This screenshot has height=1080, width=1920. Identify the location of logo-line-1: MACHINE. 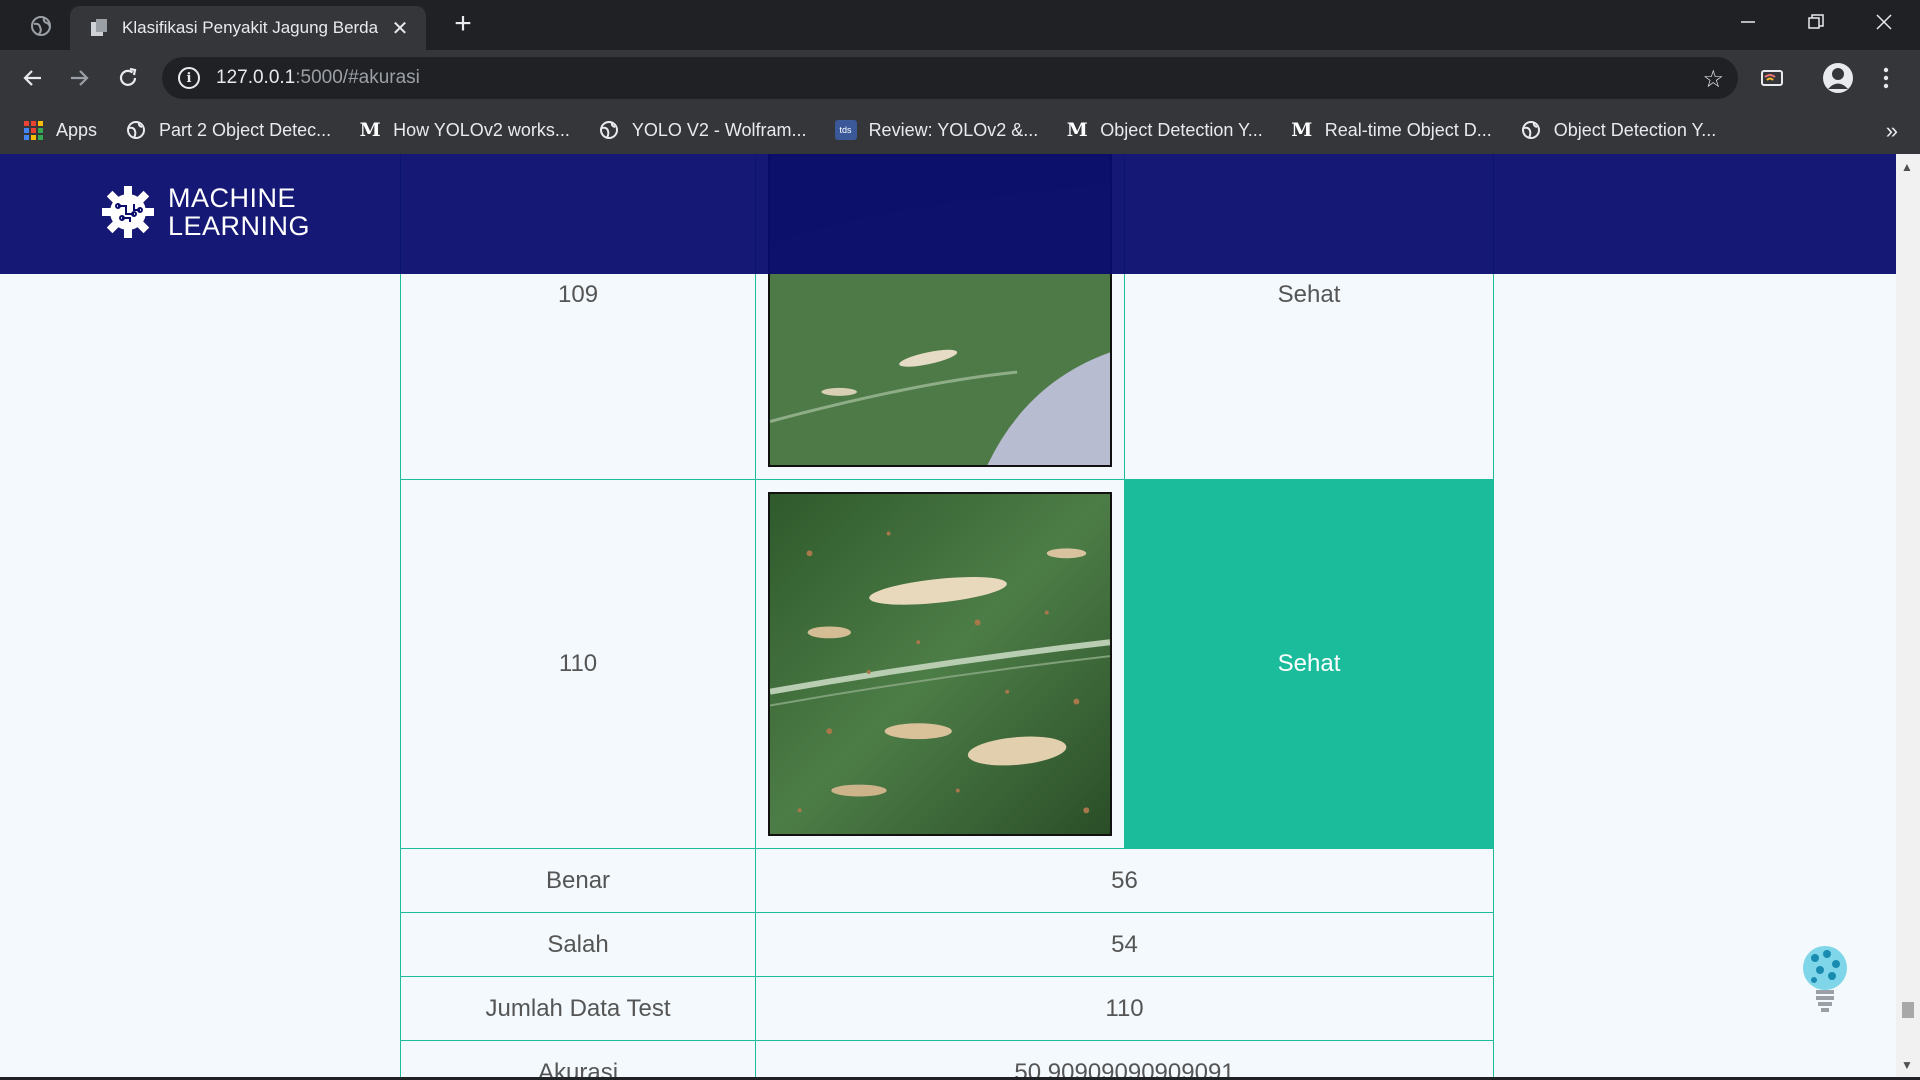
(232, 198).